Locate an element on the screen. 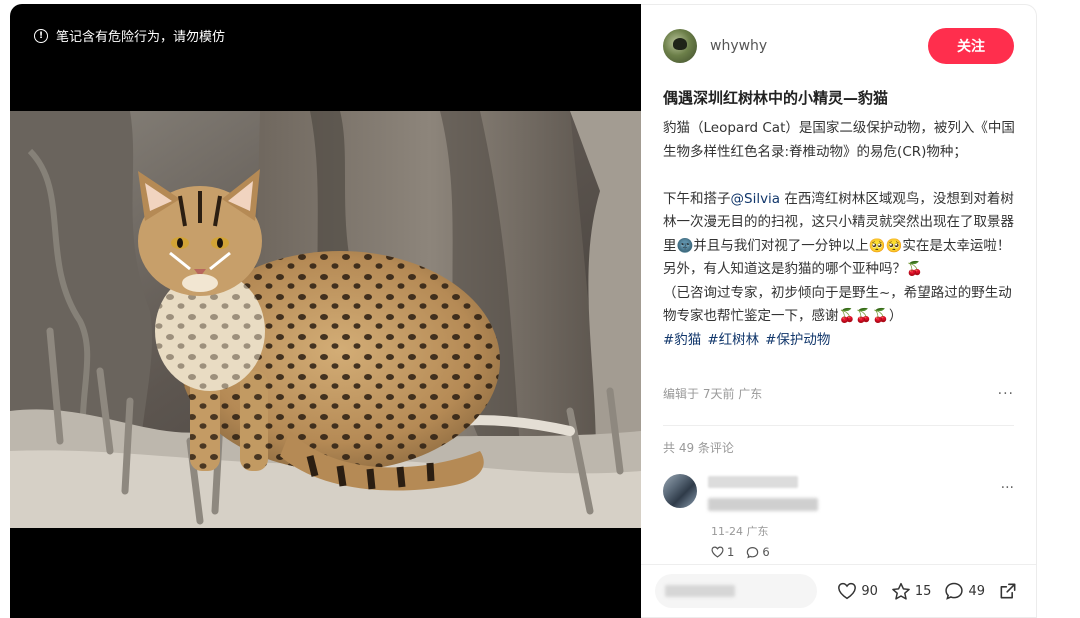 This screenshot has height=618, width=1080. like-count: 90 is located at coordinates (869, 591).